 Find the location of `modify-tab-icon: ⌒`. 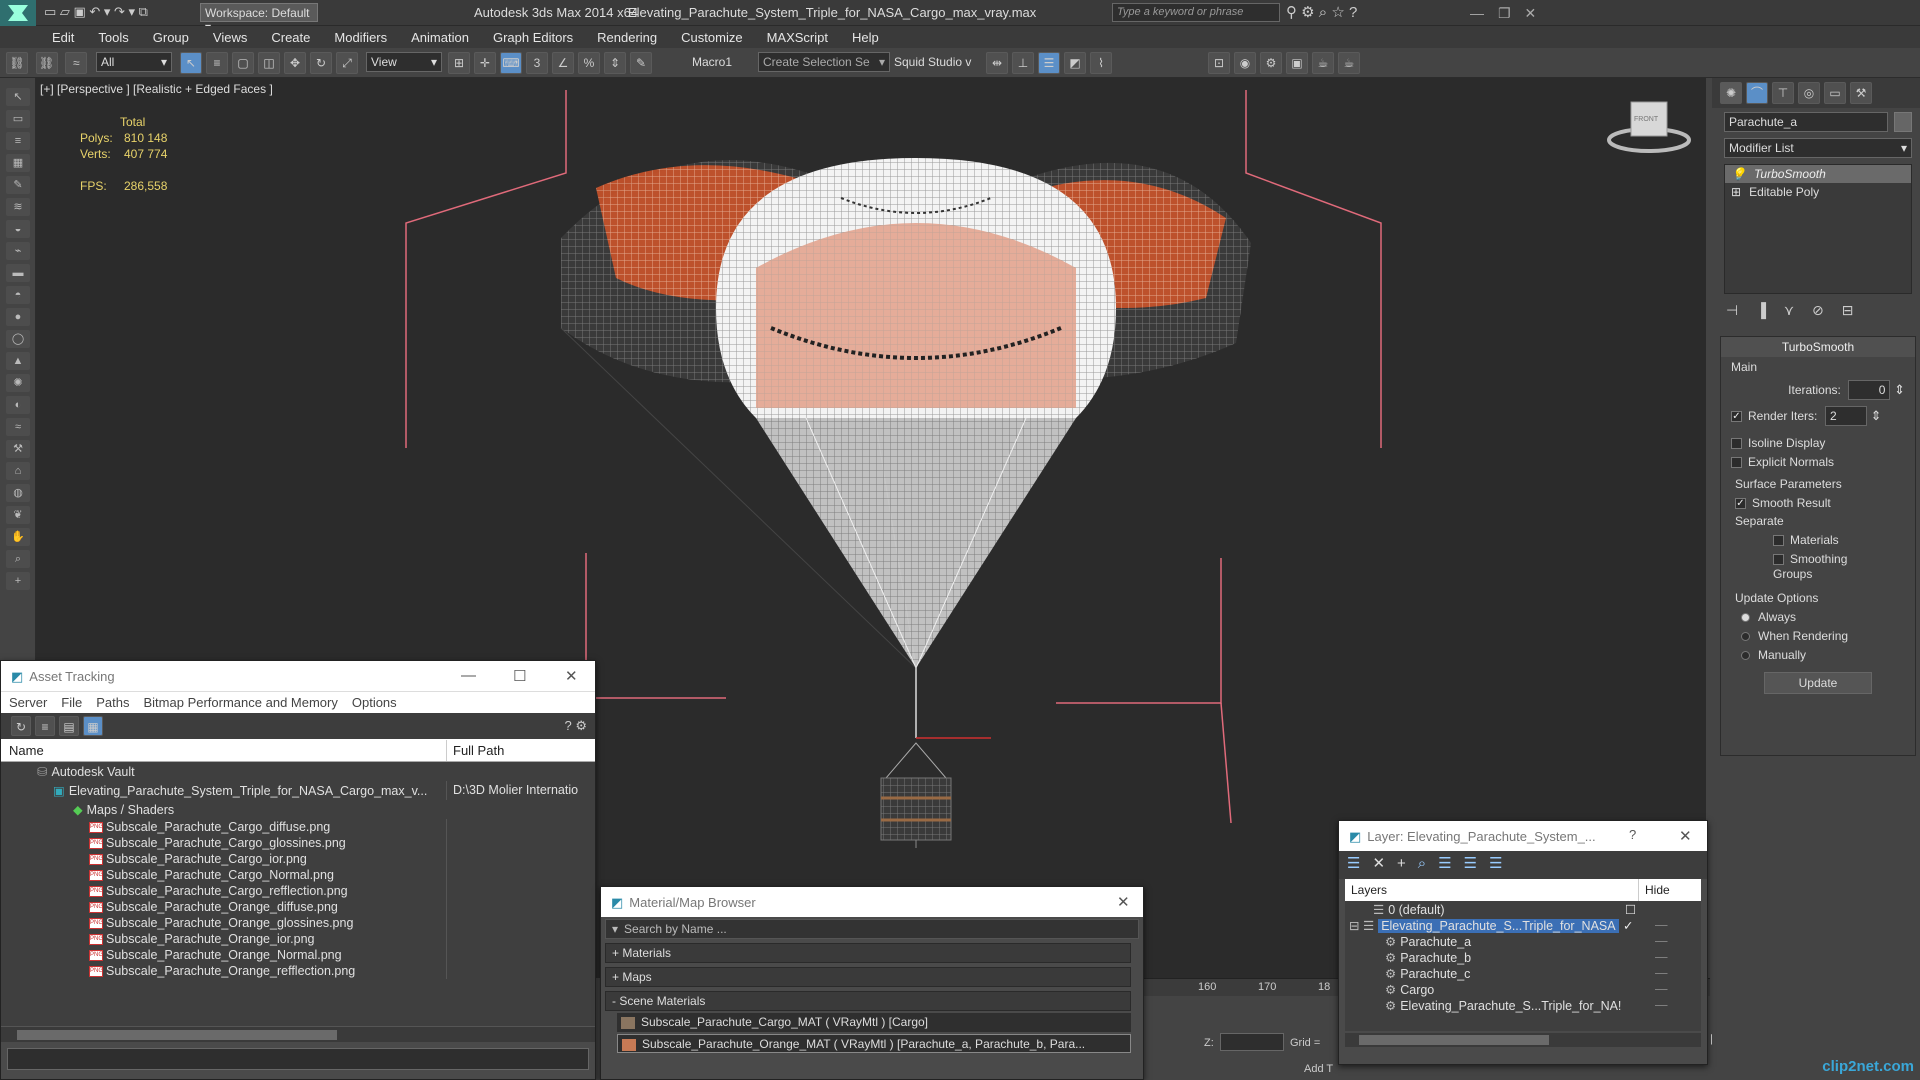

modify-tab-icon: ⌒ is located at coordinates (1757, 93).